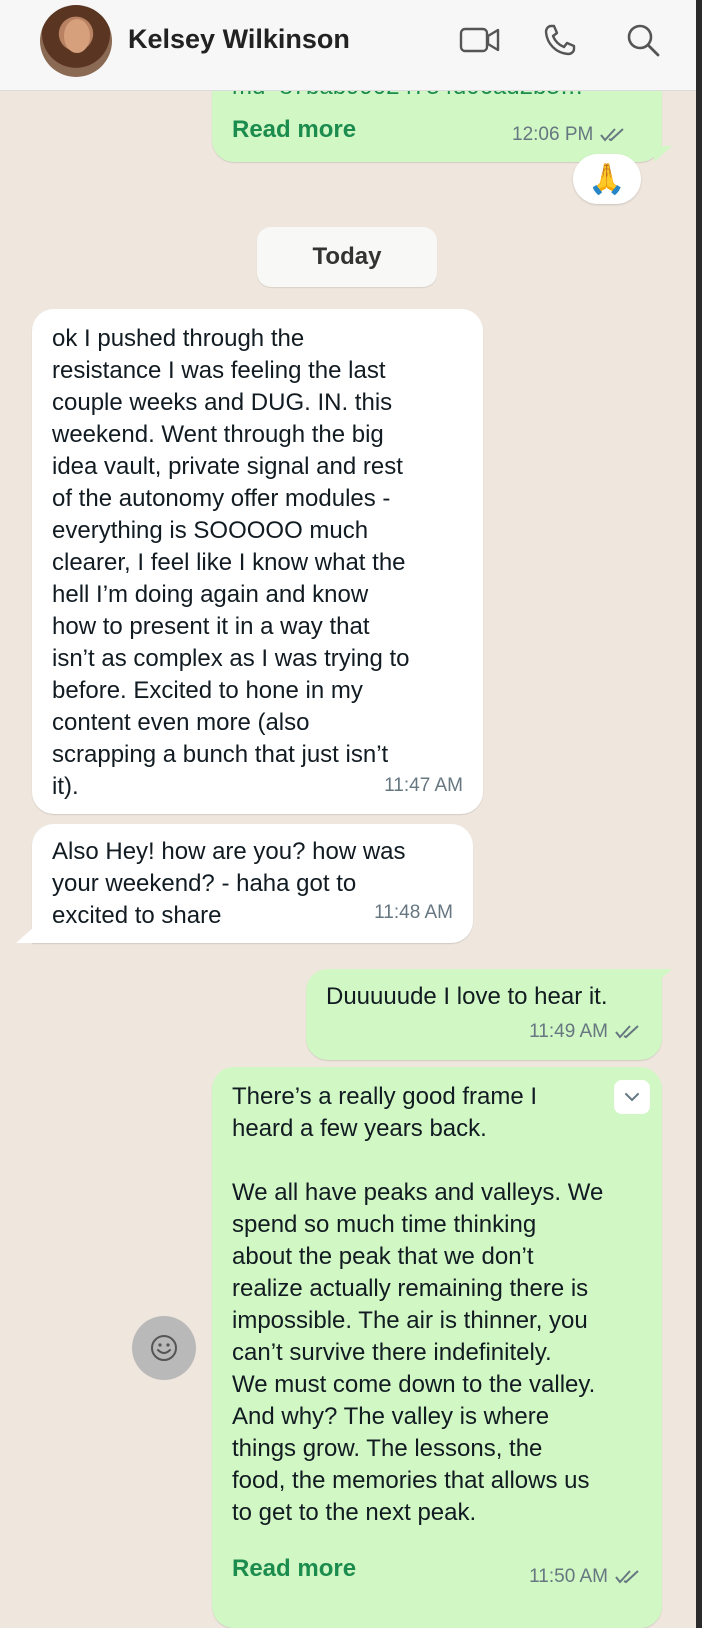 The height and width of the screenshot is (1628, 702). I want to click on contact-name: Kelsey Wilkinson, so click(239, 39).